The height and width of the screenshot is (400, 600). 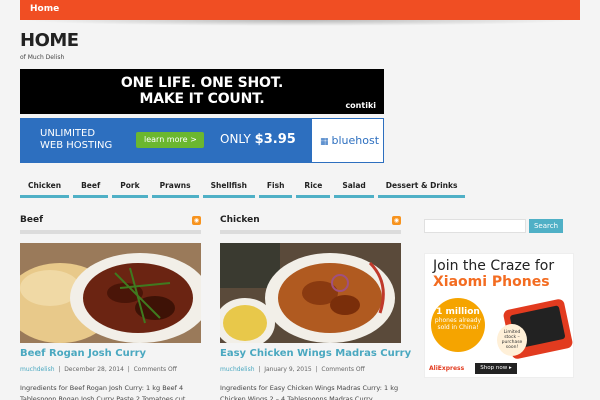 I want to click on nav-item-shellfish: Shellfish, so click(x=228, y=188).